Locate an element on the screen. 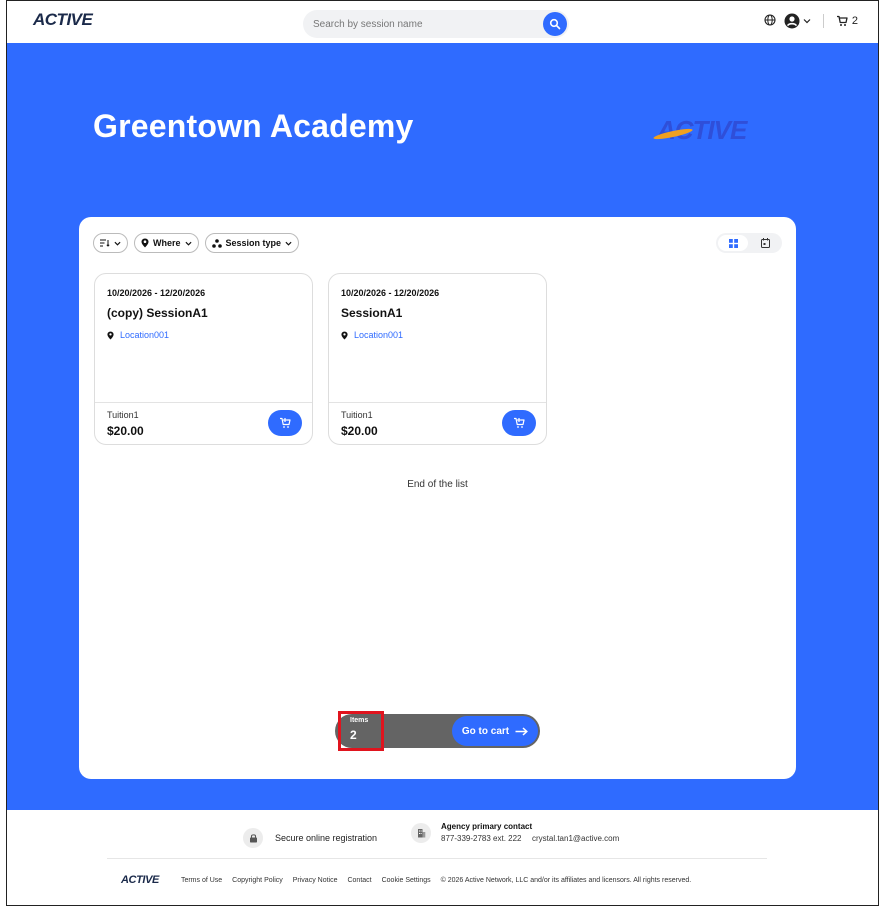  calendar-view-button is located at coordinates (765, 243).